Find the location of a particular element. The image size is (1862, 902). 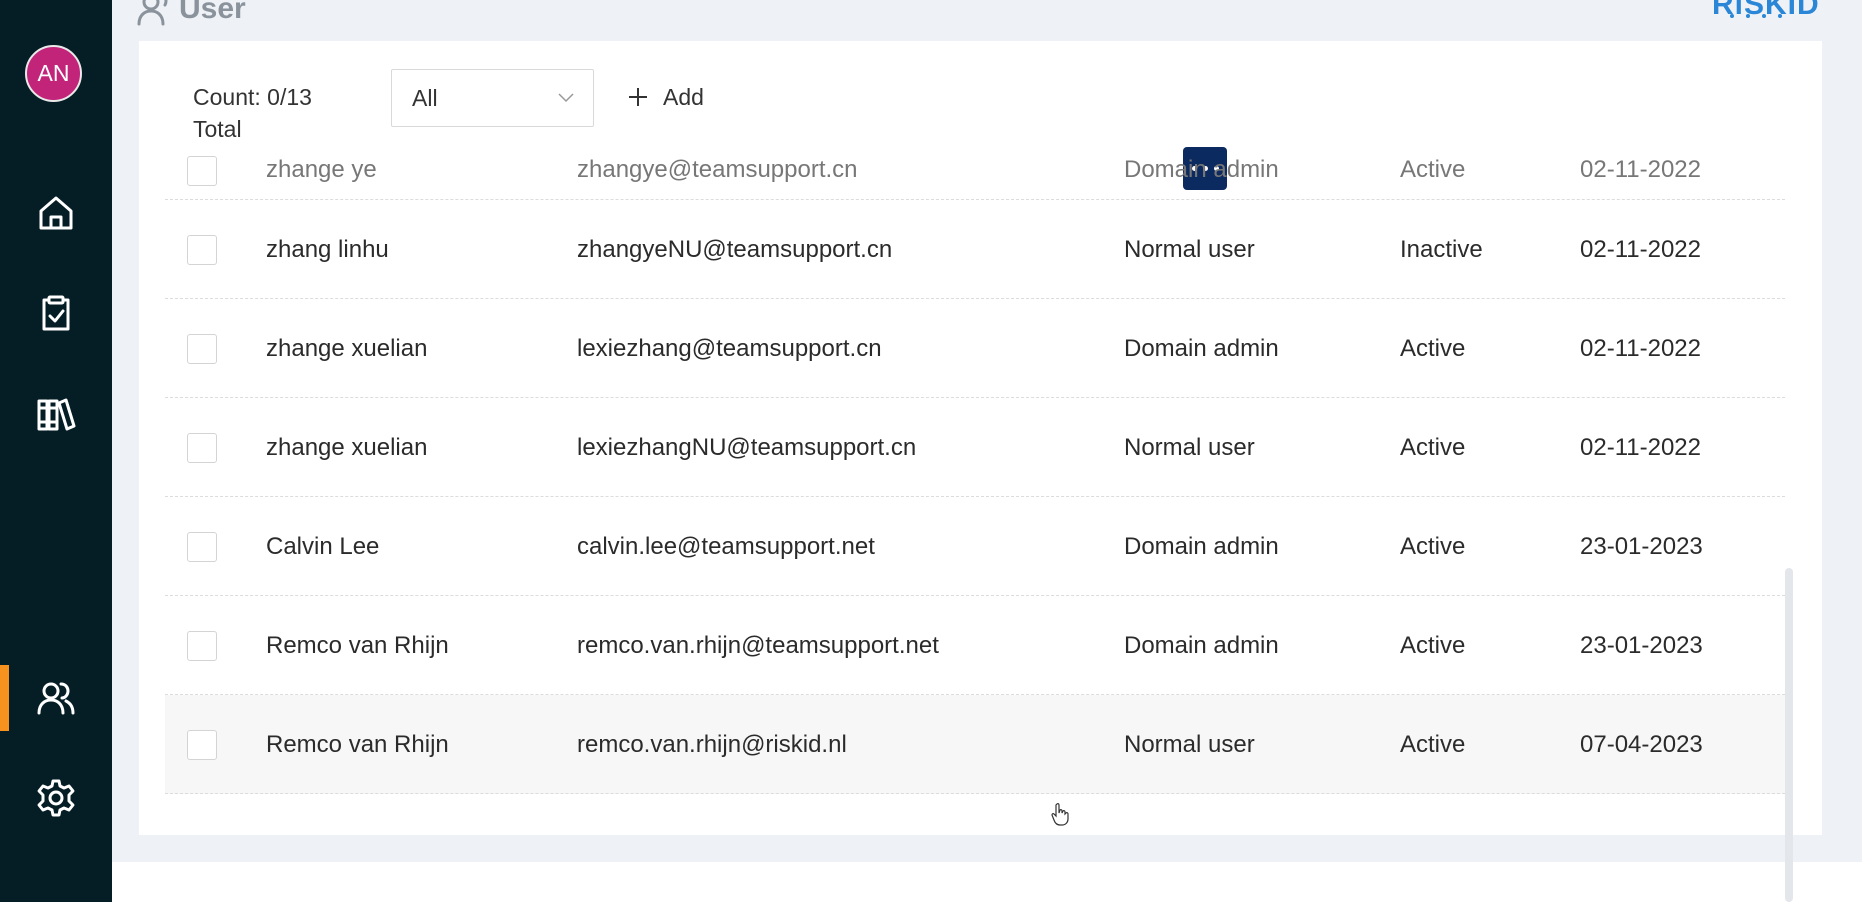

sidebar: AN is located at coordinates (56, 451).